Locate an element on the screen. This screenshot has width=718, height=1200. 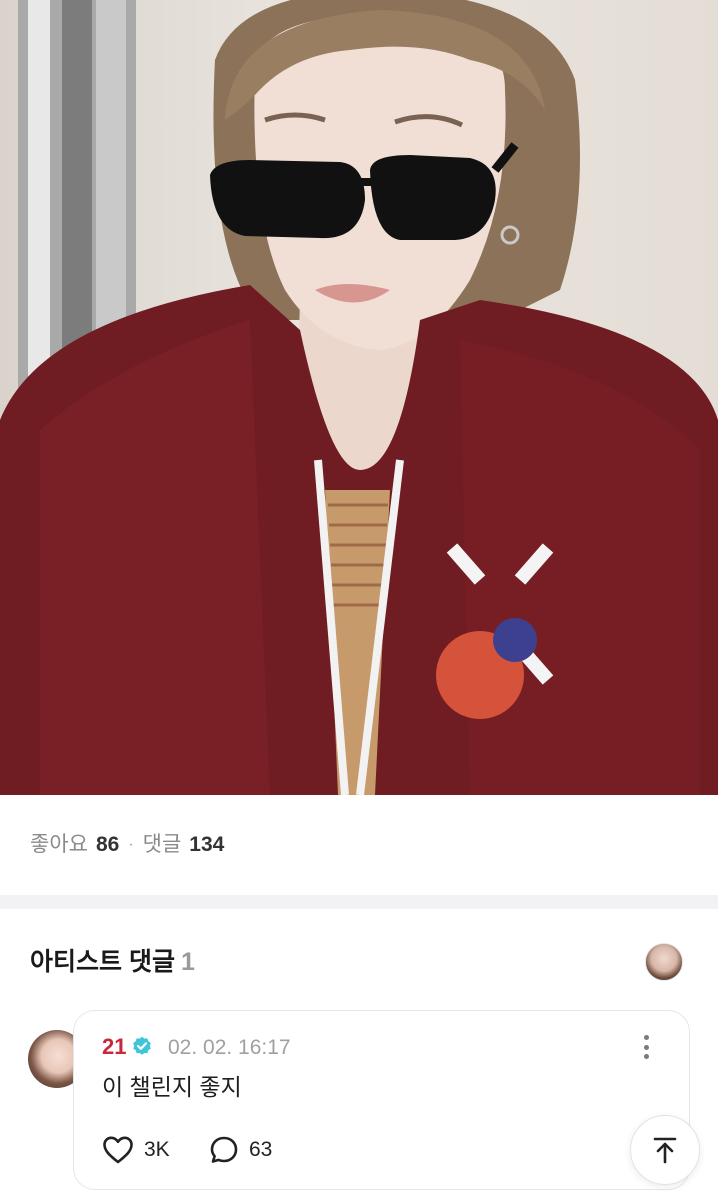
comment-timestamp: 02. 02. 16:17 is located at coordinates (229, 1047).